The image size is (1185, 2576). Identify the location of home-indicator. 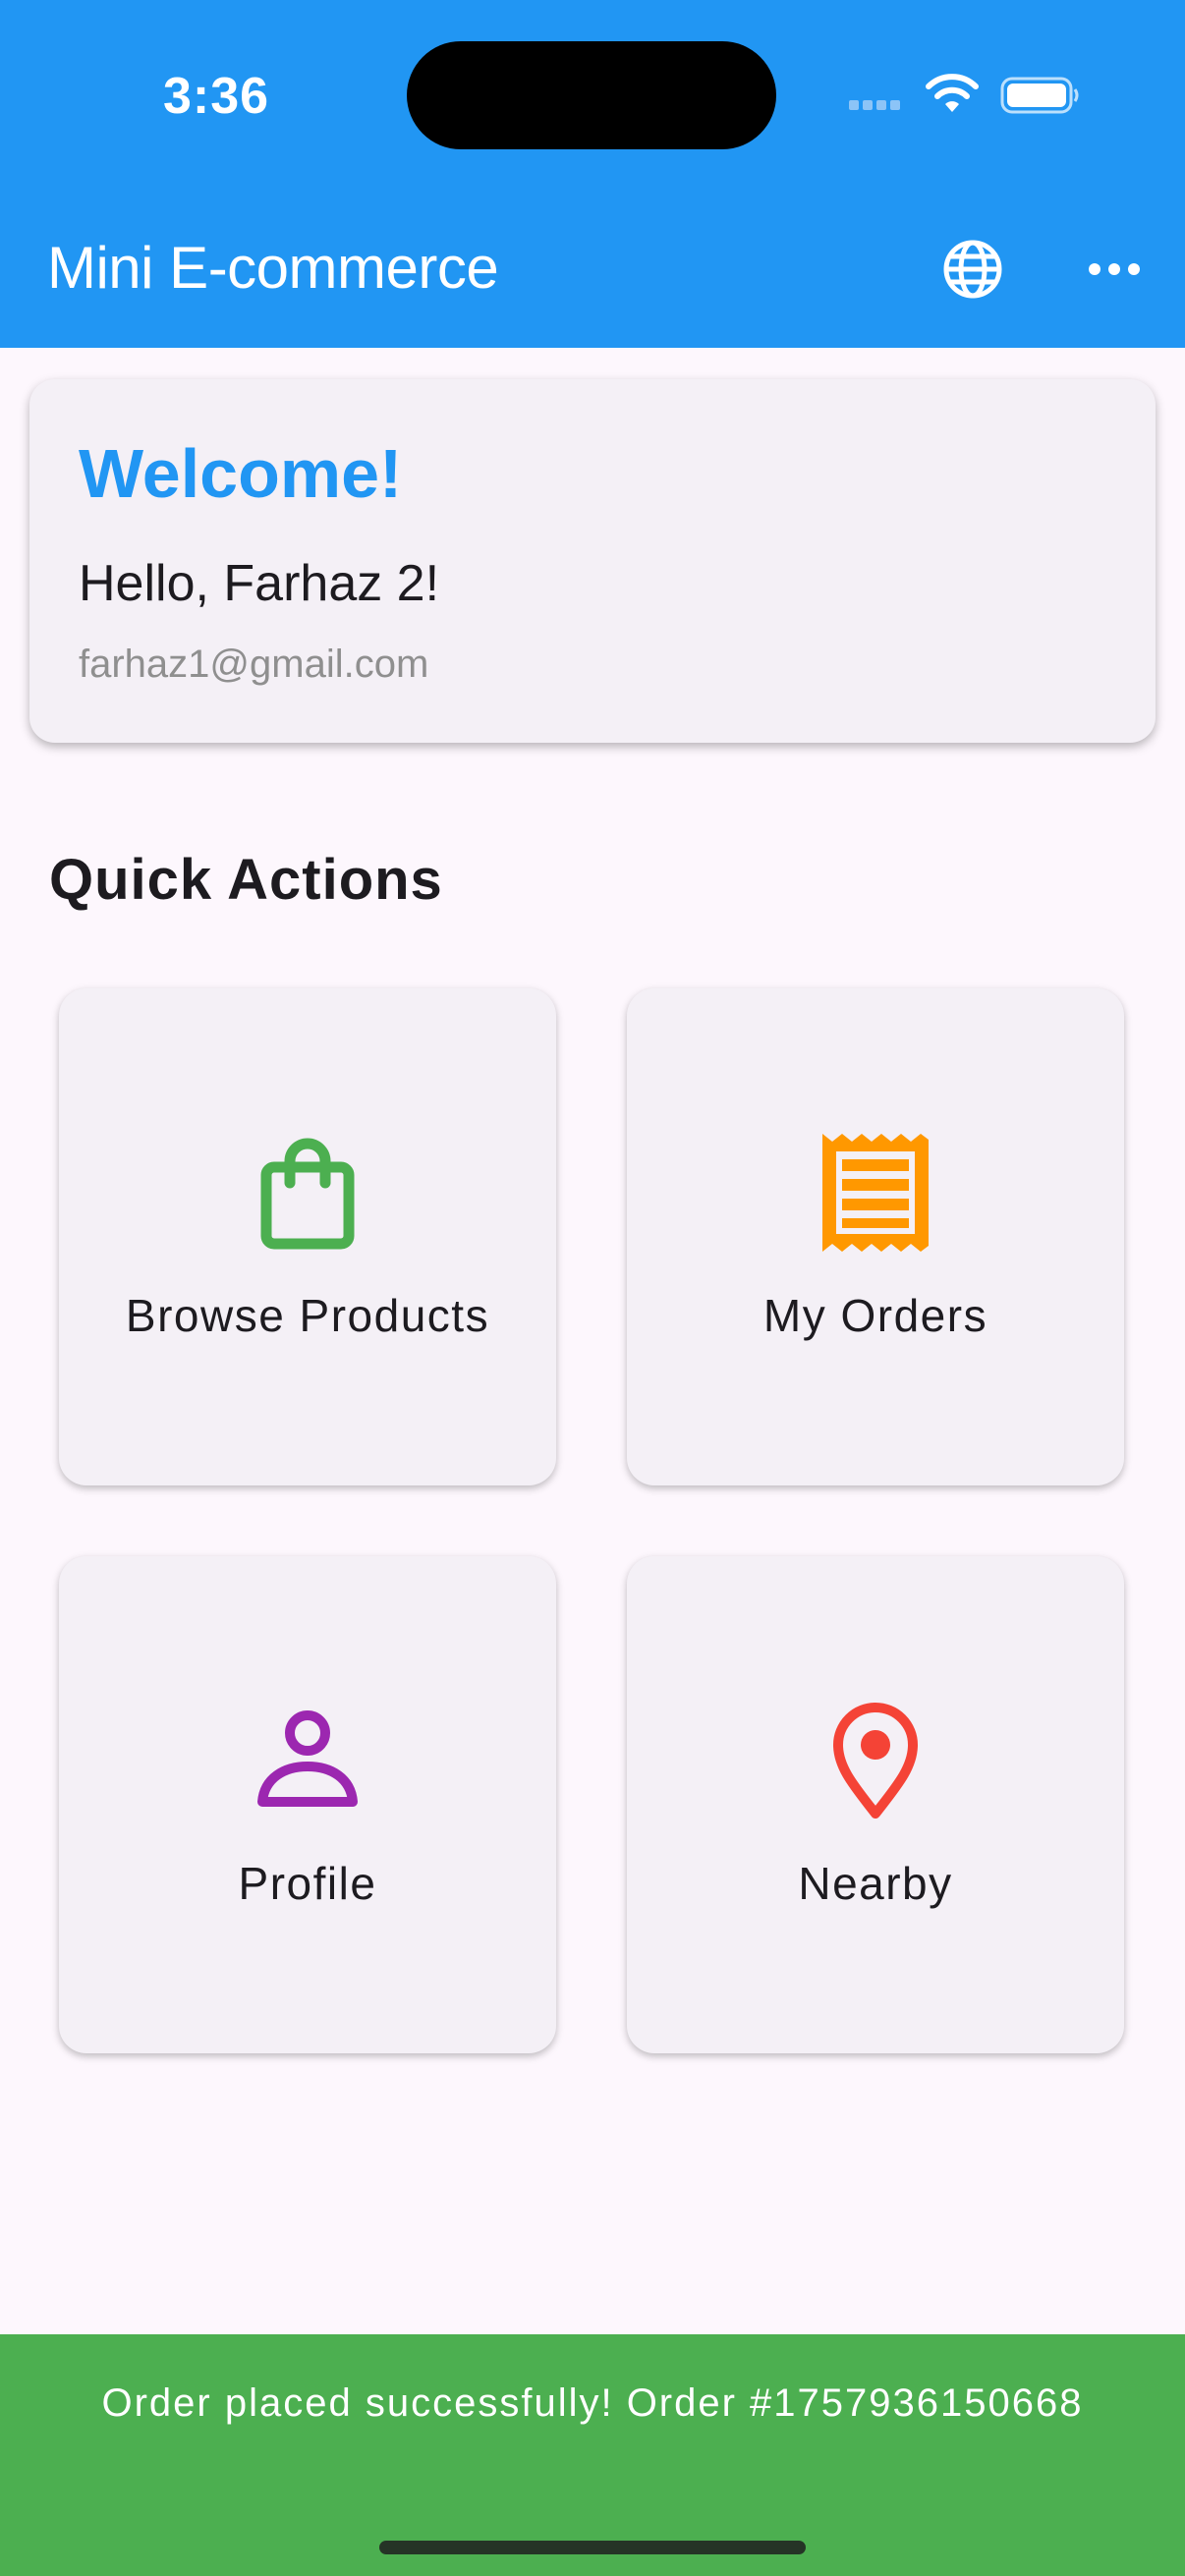
(592, 2547).